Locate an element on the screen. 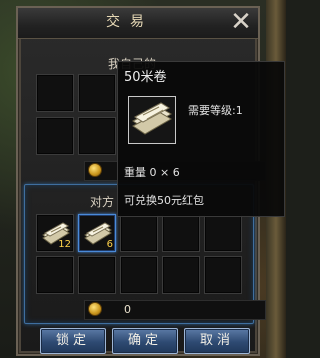  other-slot-2: 6 is located at coordinates (97, 233).